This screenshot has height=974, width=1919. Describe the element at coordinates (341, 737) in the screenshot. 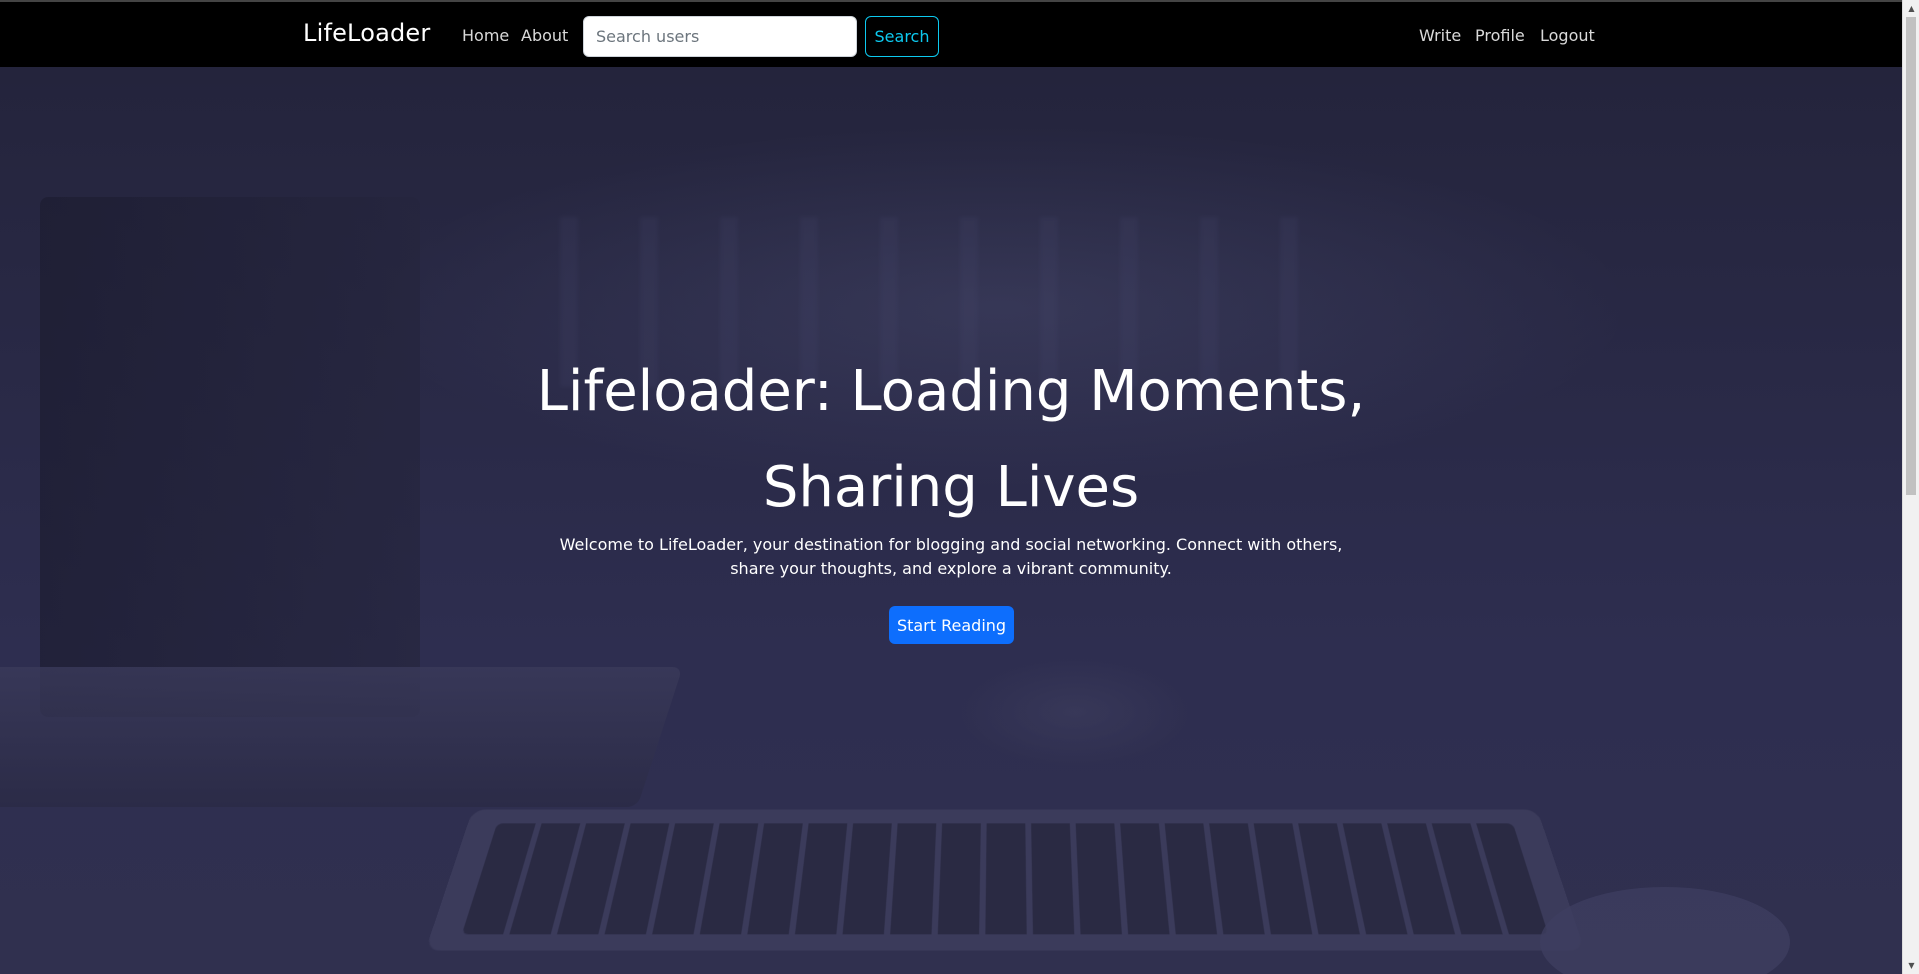

I see `background-laptop` at that location.